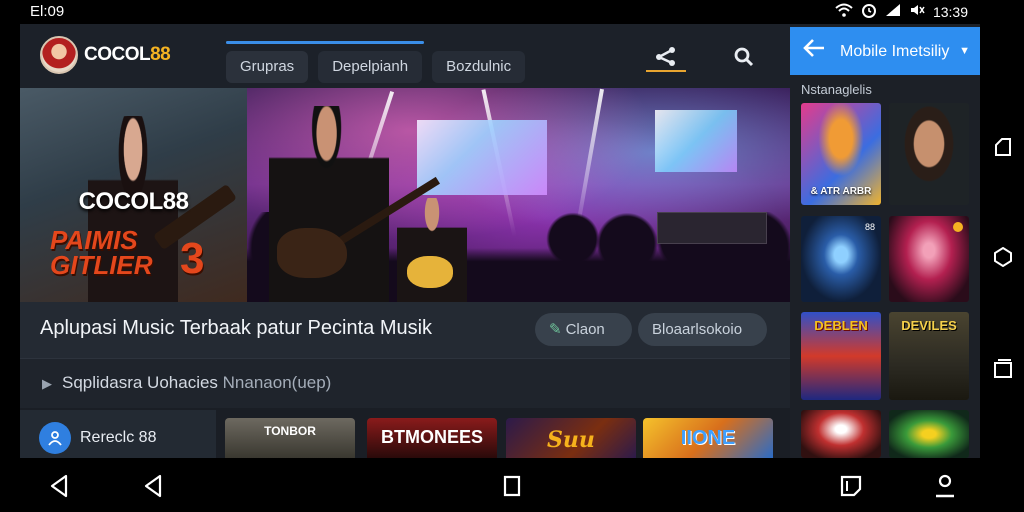 This screenshot has height=512, width=1024. I want to click on secondary-action-button: Bloaarlsokoio, so click(702, 329).